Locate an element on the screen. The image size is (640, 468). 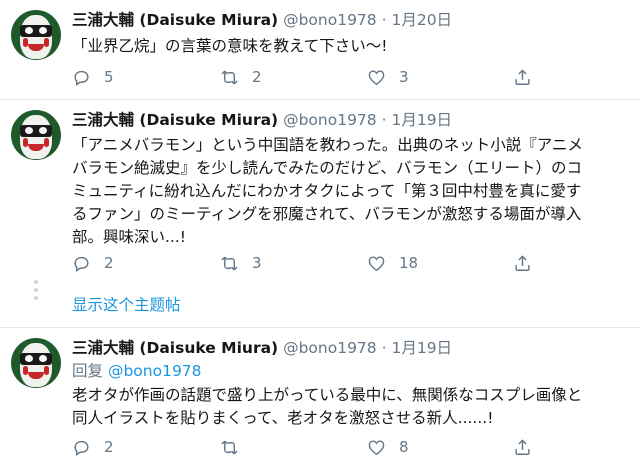
like-button: 3 is located at coordinates (388, 77).